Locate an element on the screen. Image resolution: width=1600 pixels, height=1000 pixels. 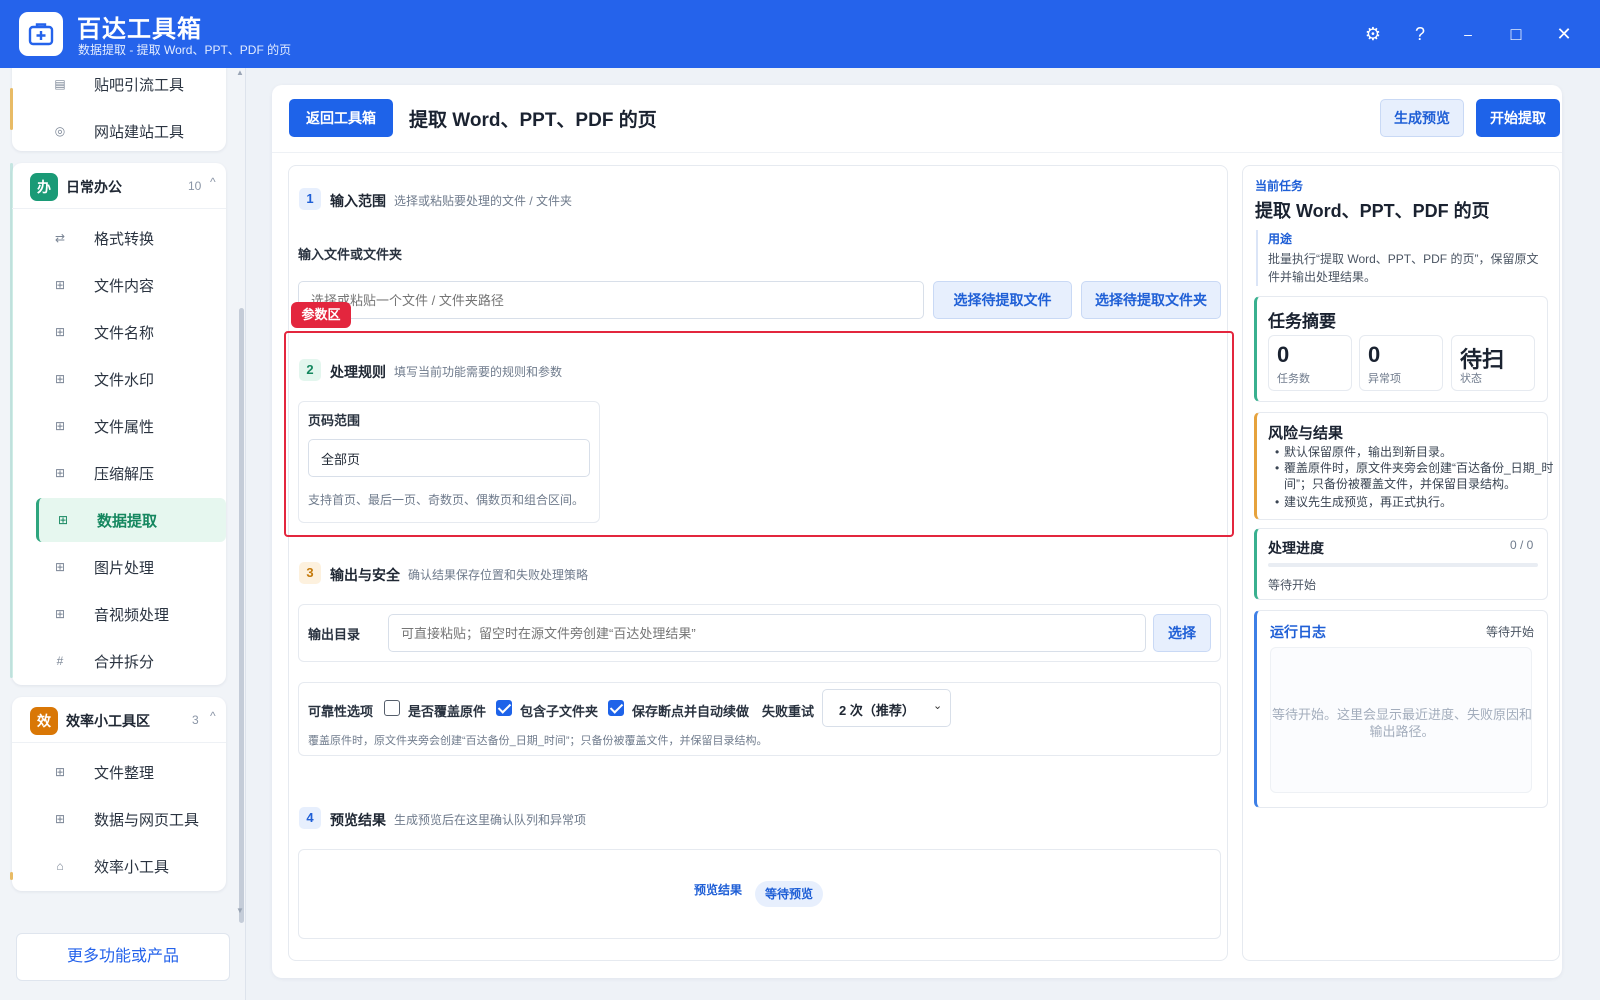
stat-value: 0 is located at coordinates (1374, 354).